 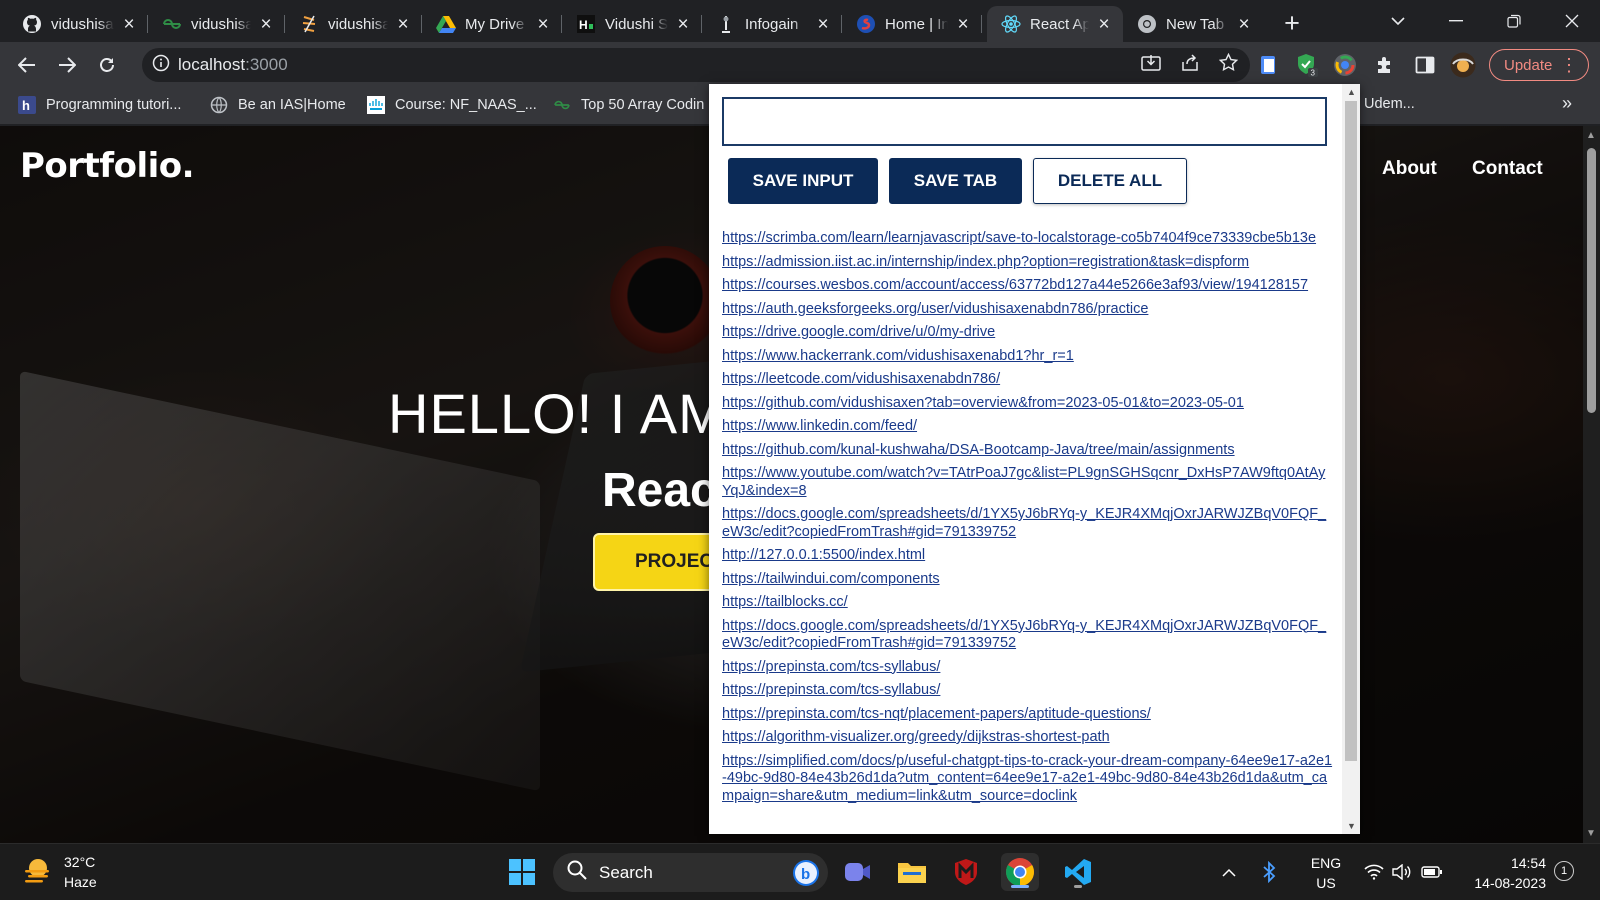 What do you see at coordinates (1564, 871) in the screenshot?
I see `notification-badge: 1` at bounding box center [1564, 871].